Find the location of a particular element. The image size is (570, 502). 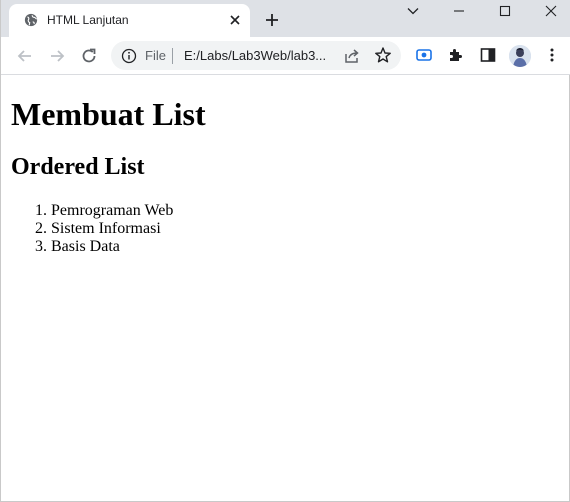

tab-html-lanjutan: HTML Lanjutan is located at coordinates (129, 20).